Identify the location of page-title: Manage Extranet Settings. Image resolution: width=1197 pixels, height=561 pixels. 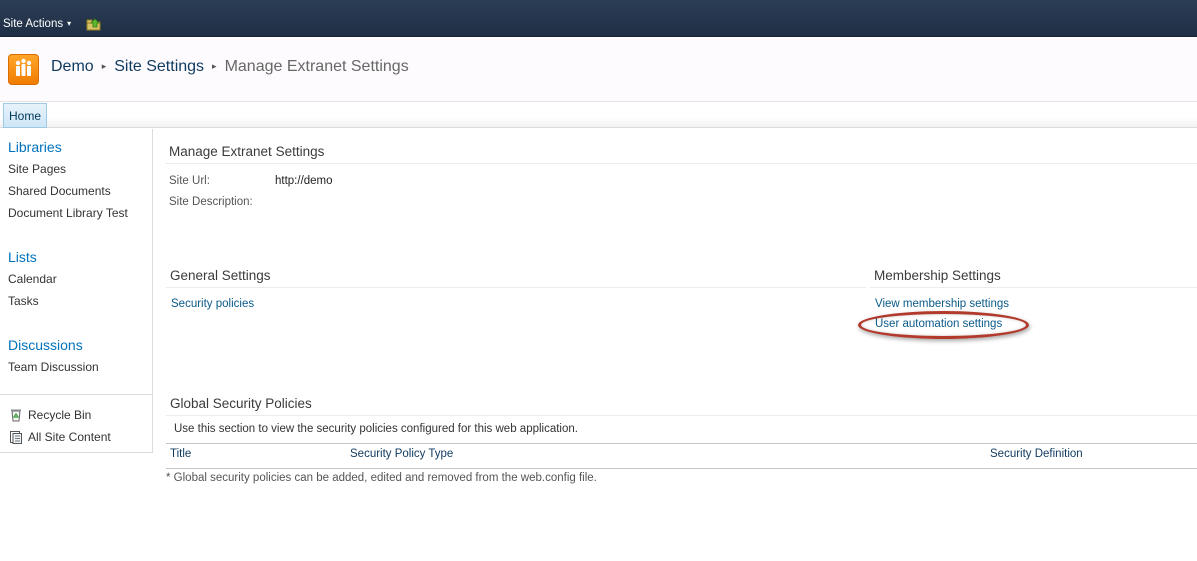
(316, 66).